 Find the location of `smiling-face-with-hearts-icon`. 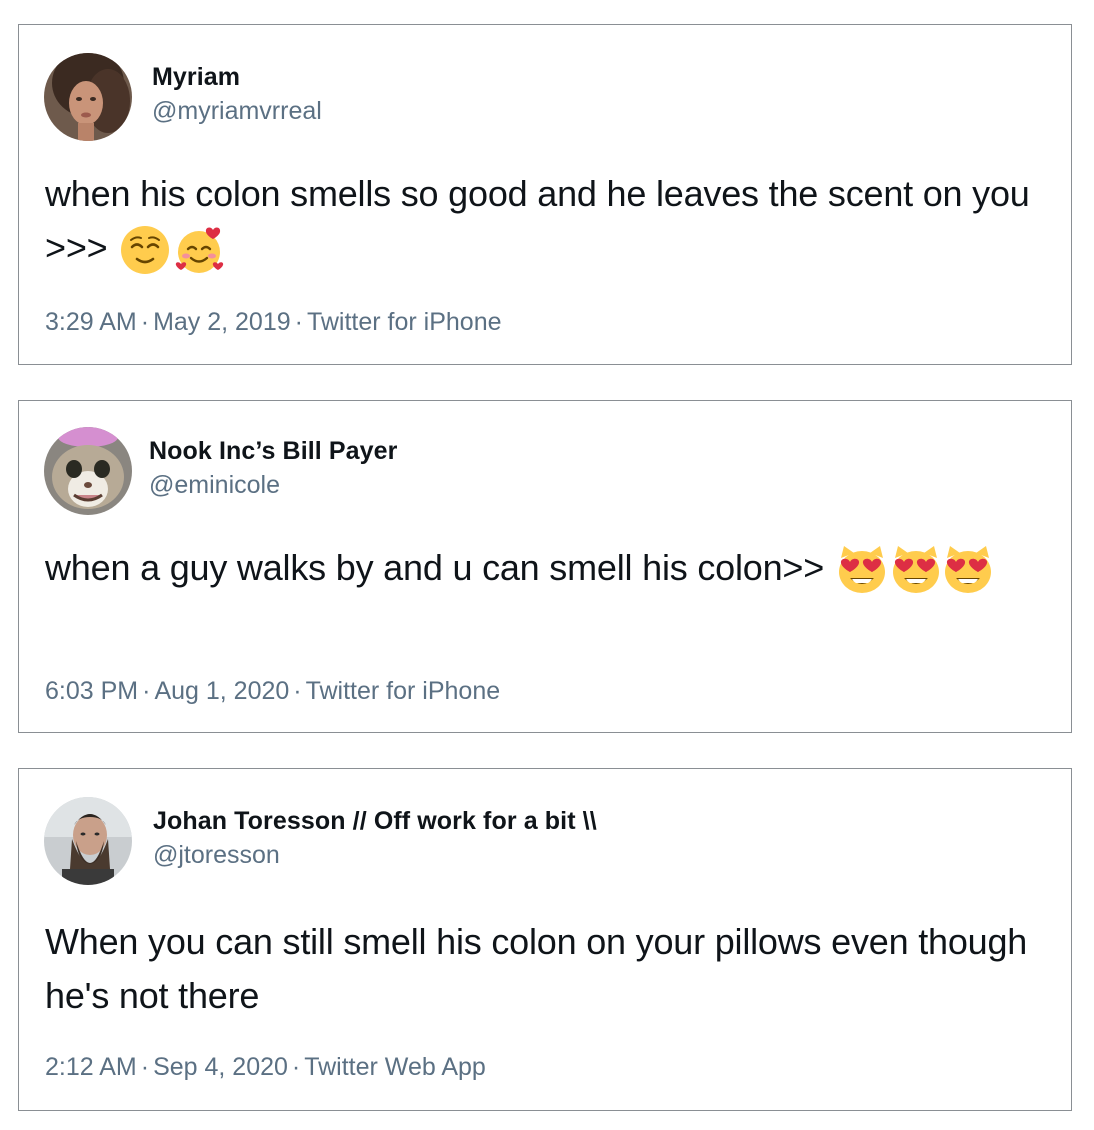

smiling-face-with-hearts-icon is located at coordinates (199, 250).